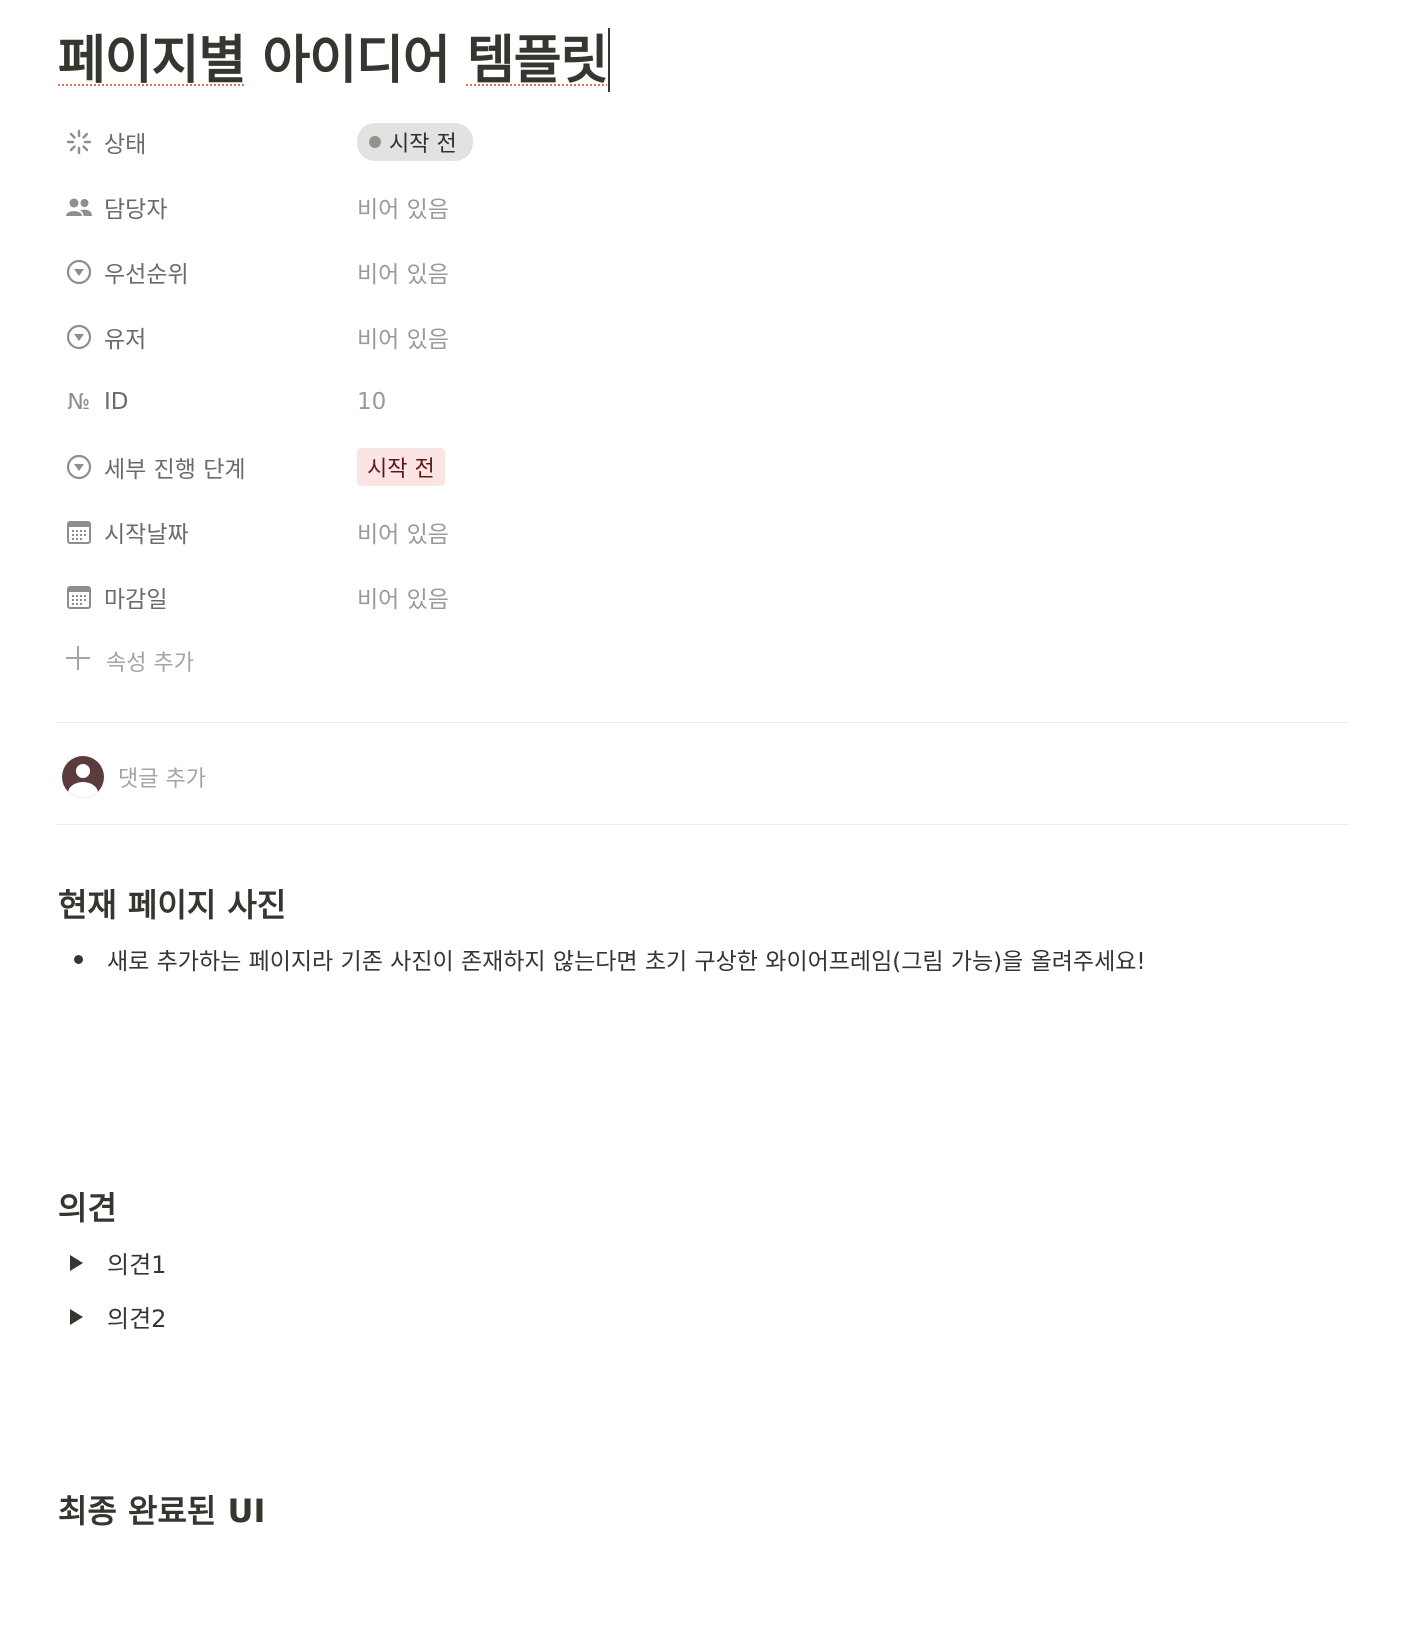  Describe the element at coordinates (730, 467) in the screenshot. I see `property-detail-stage: 세부 진행 단계 시작 전` at that location.